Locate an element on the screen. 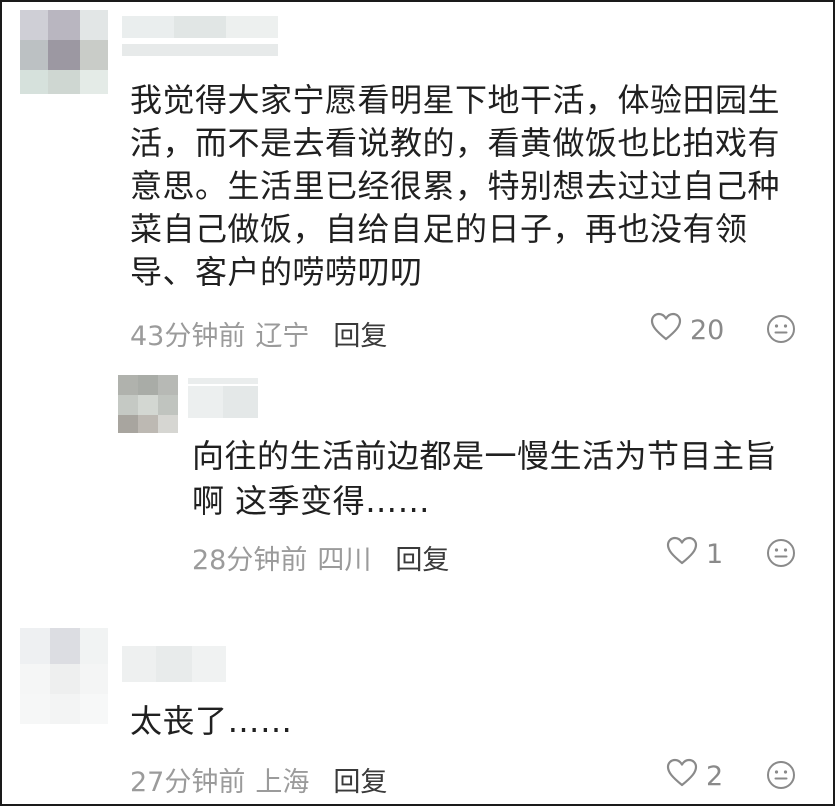  comment-location: 上海 is located at coordinates (282, 782).